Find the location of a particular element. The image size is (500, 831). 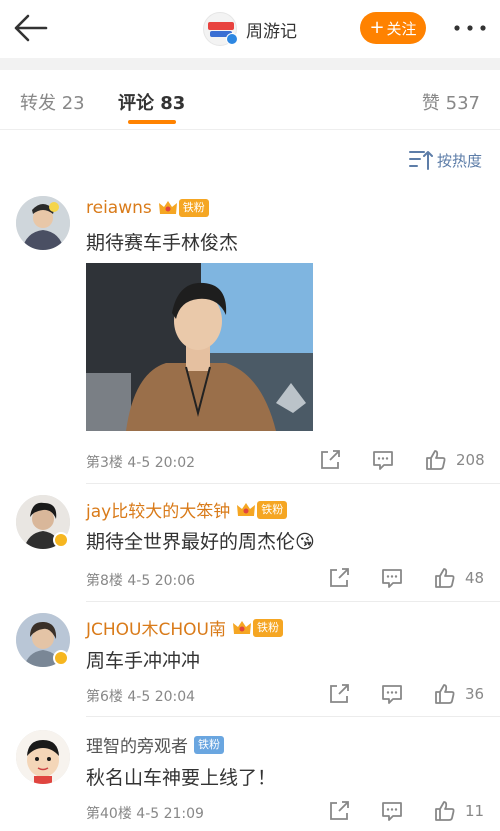

comment-text: 期待全世界最好的周杰伦😘 is located at coordinates (200, 542).